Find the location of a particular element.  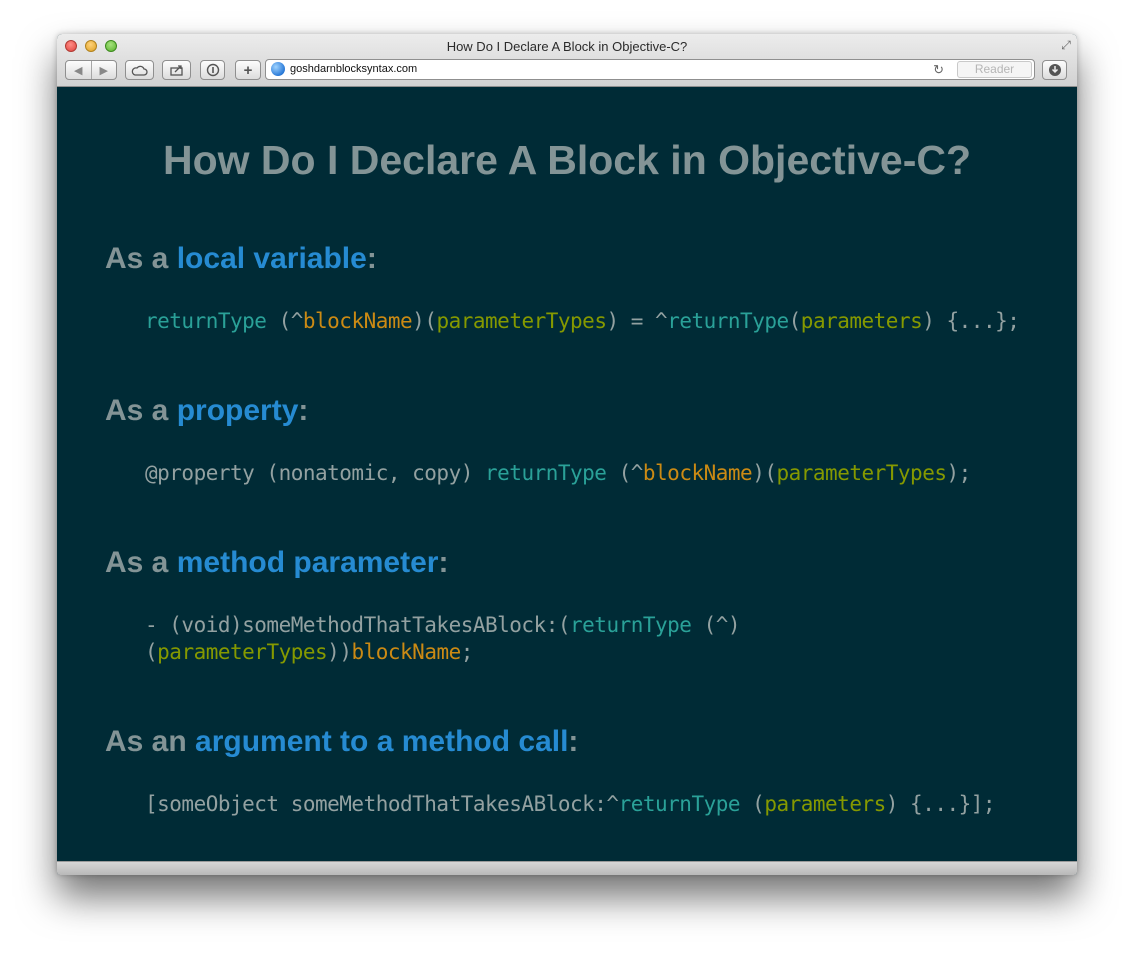

link-argument: argument to a method call is located at coordinates (381, 741).